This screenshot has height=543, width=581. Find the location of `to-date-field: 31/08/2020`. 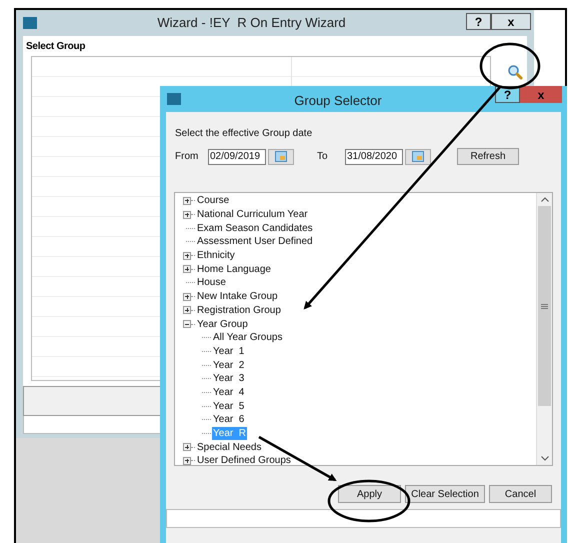

to-date-field: 31/08/2020 is located at coordinates (374, 156).